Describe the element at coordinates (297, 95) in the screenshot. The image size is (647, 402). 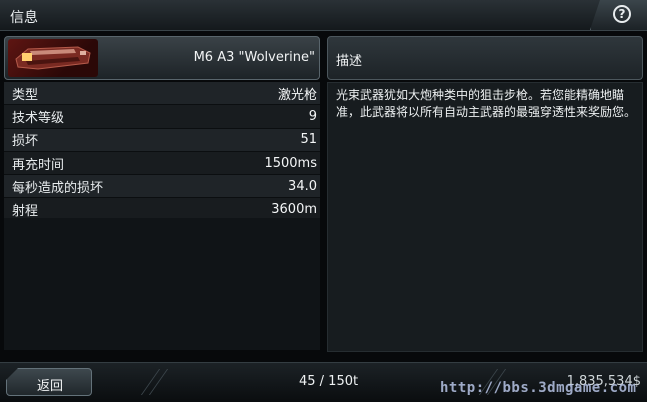
I see `stat-value: 激光枪` at that location.